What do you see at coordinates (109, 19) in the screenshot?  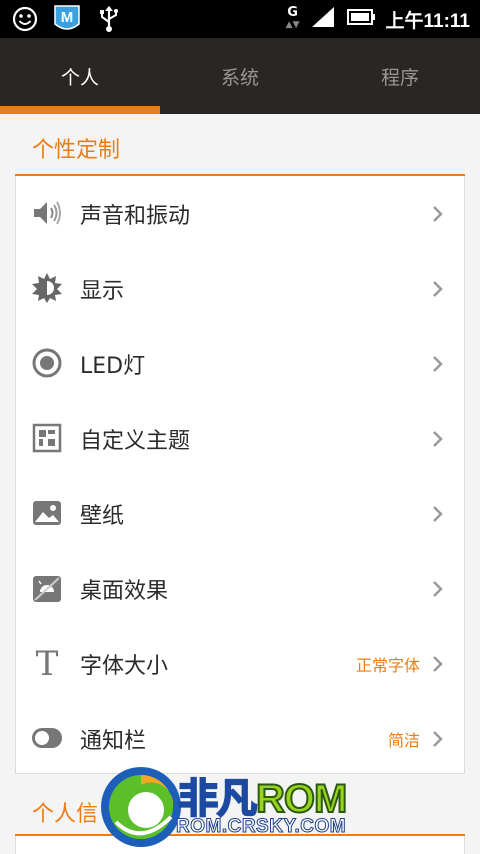 I see `usb-icon` at bounding box center [109, 19].